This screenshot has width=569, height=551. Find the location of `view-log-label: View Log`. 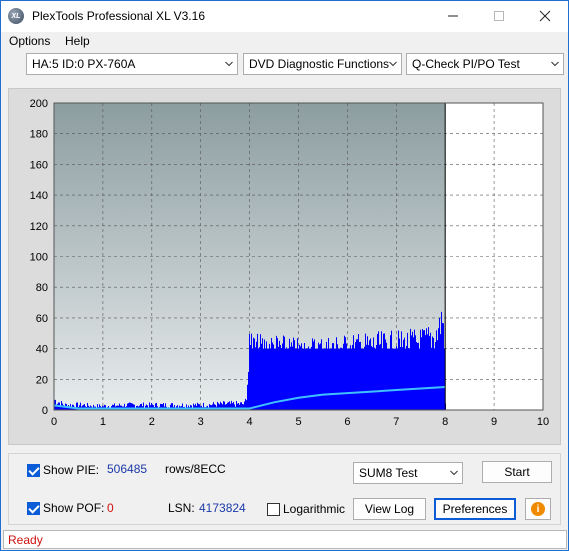

view-log-label: View Log is located at coordinates (389, 509).